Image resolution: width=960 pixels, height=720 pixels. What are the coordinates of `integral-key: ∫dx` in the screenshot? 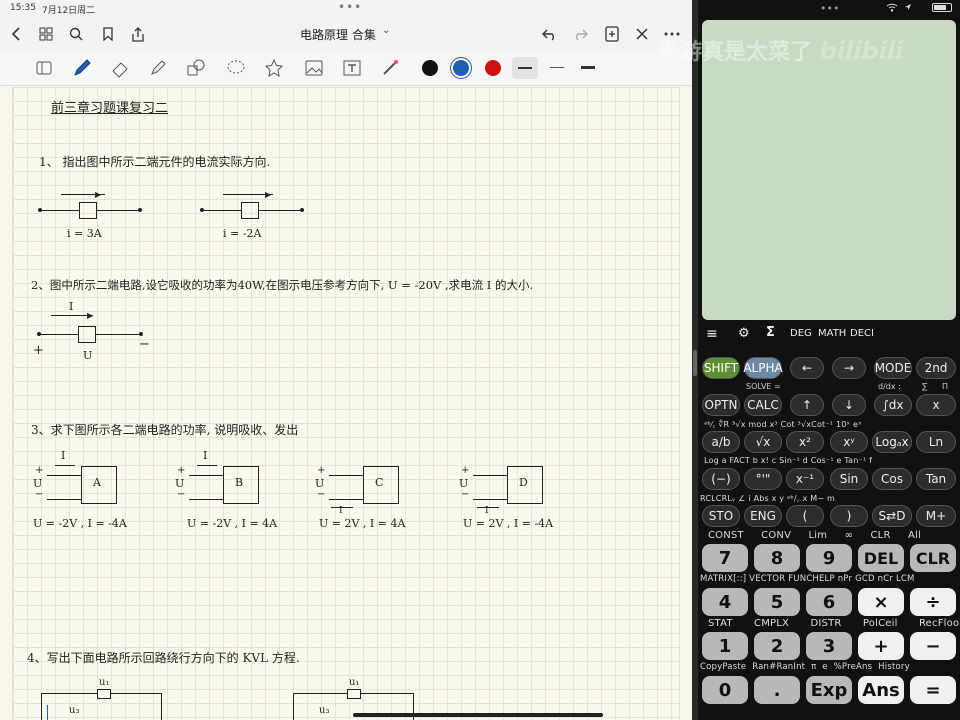 It's located at (893, 405).